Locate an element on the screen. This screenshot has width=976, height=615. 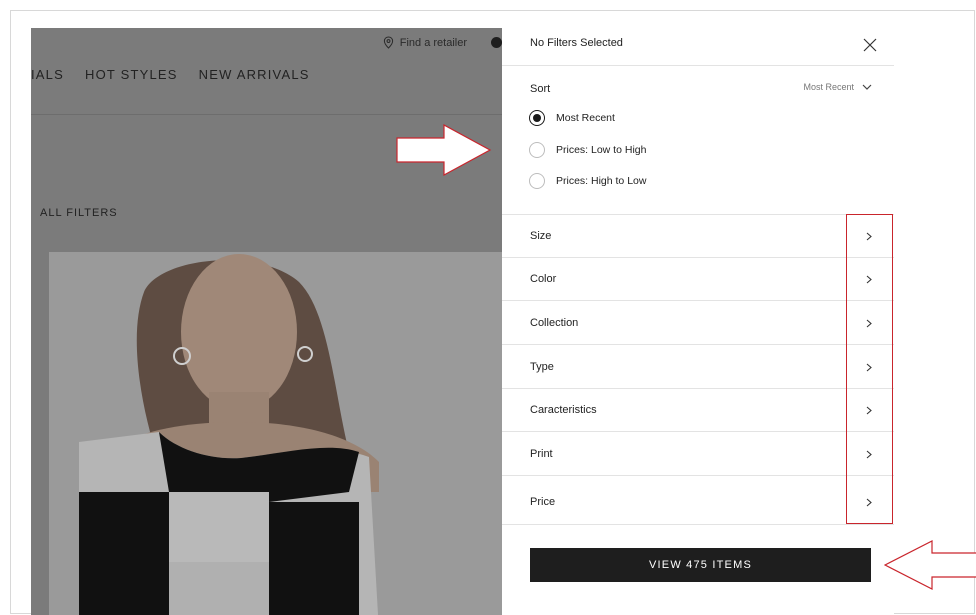
filter-label: Price is located at coordinates (543, 502).